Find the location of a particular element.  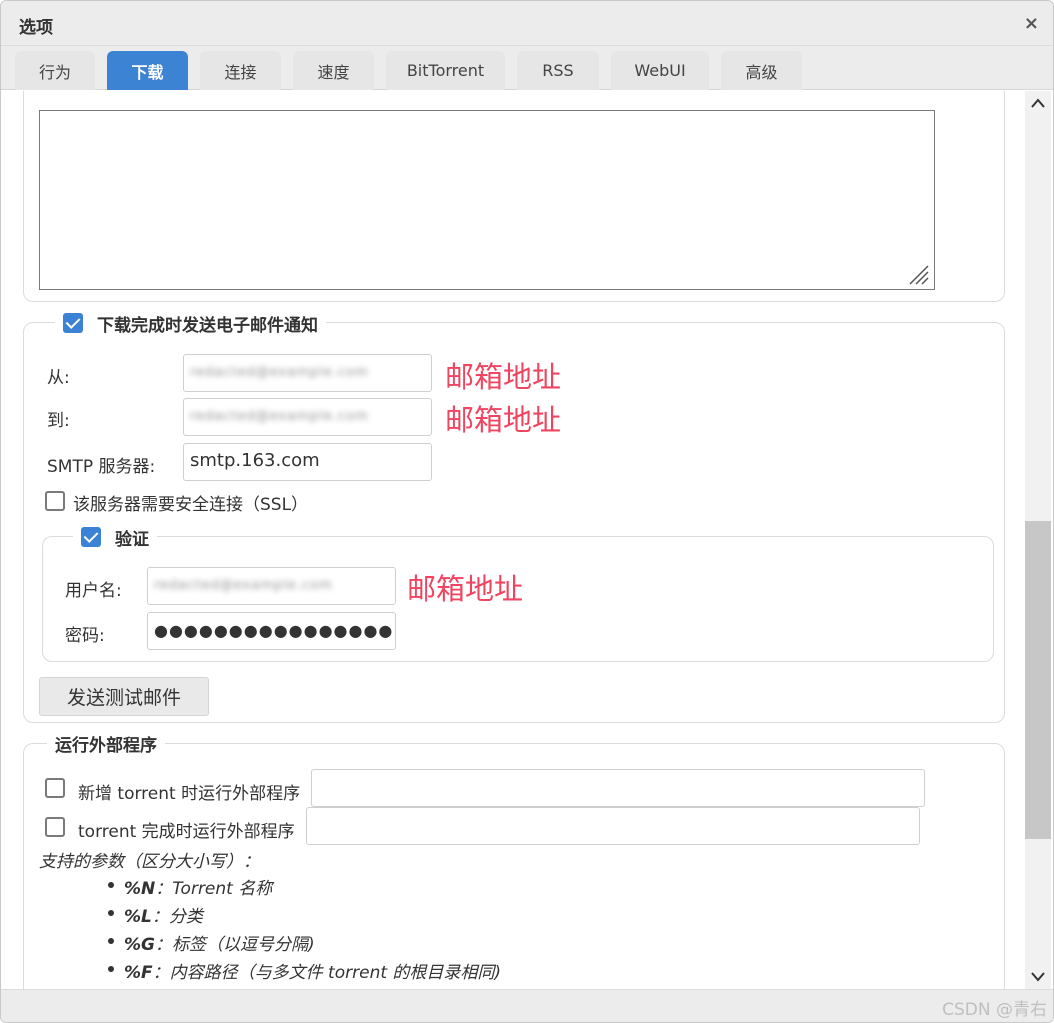

param-item: %L：分类 is located at coordinates (155, 914).